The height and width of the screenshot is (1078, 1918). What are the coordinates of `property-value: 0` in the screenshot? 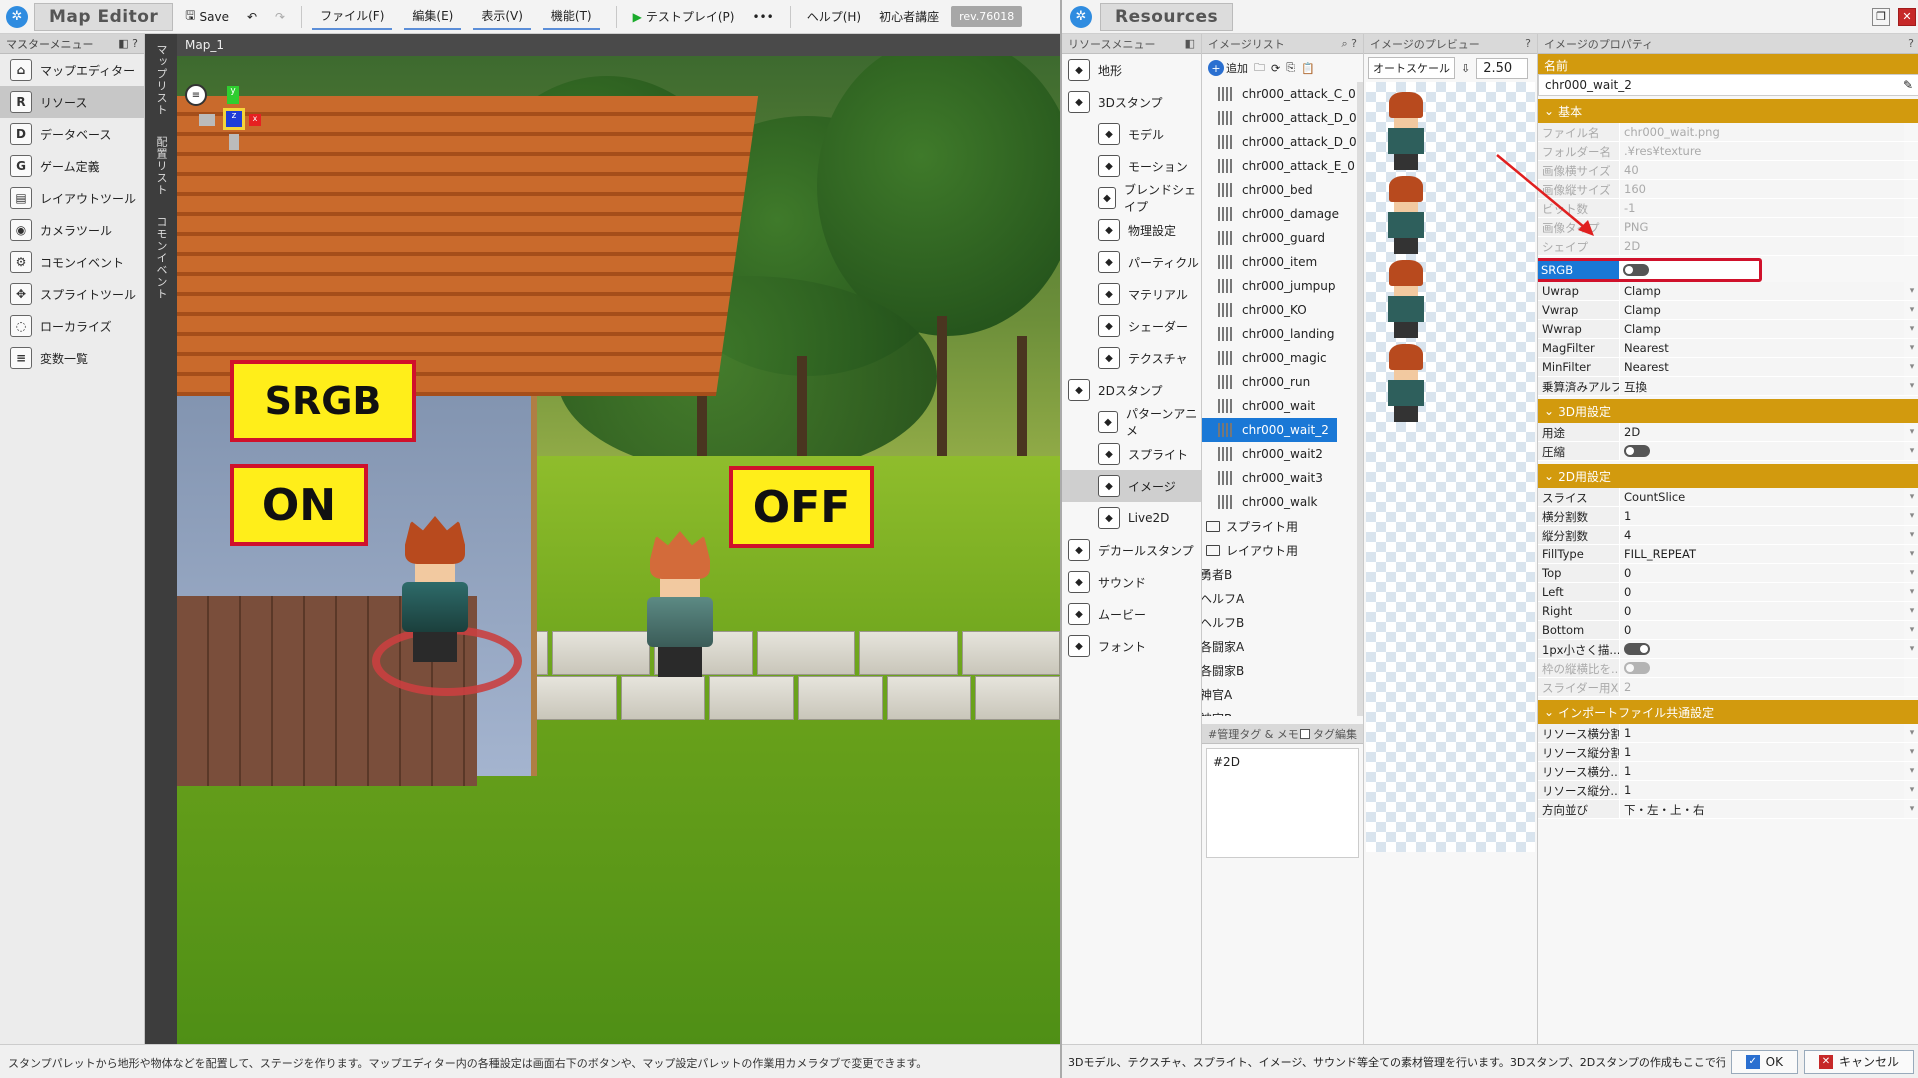 It's located at (1762, 630).